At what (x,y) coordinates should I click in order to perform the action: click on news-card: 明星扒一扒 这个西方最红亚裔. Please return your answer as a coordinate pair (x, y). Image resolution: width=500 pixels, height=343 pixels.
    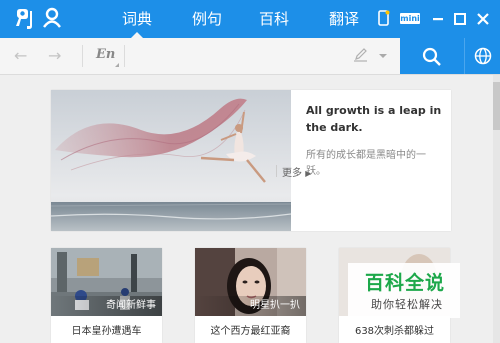
    Looking at the image, I should click on (250, 295).